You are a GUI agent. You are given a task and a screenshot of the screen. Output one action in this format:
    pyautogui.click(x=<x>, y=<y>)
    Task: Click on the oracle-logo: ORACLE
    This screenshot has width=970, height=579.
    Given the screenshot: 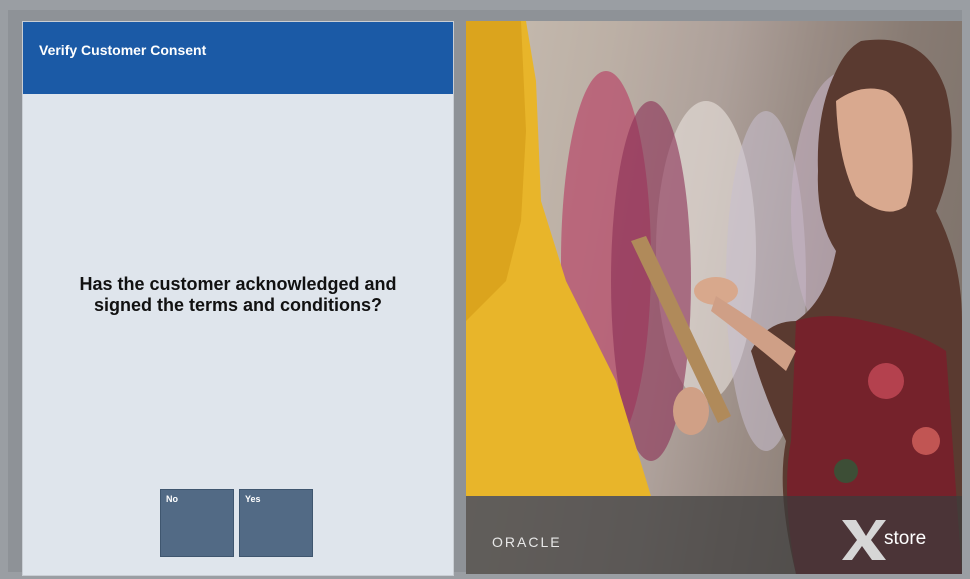 What is the action you would take?
    pyautogui.click(x=527, y=542)
    